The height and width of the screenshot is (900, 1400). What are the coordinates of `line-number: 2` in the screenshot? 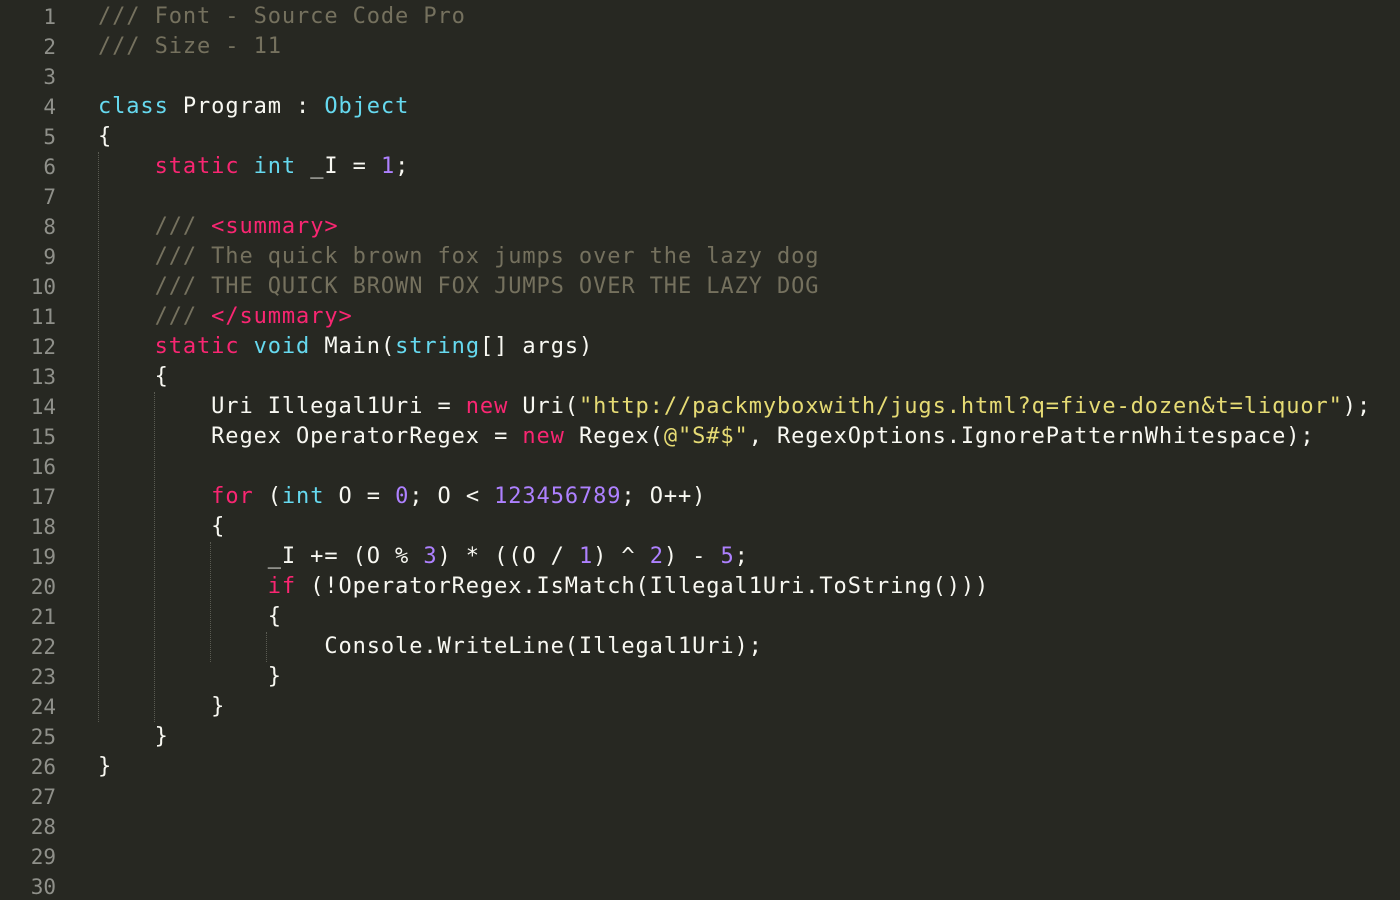 It's located at (49, 47).